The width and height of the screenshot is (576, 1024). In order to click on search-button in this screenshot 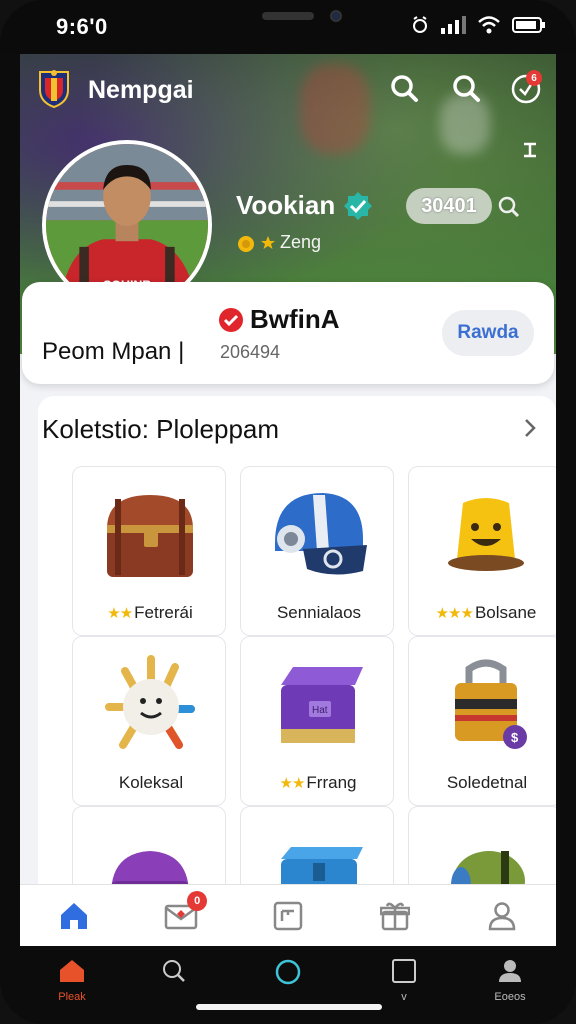, I will do `click(404, 88)`.